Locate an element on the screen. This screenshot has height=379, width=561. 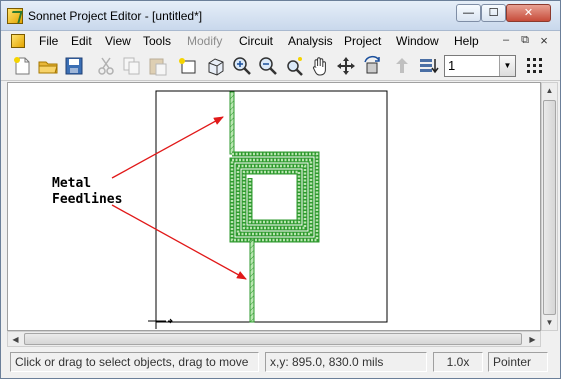
annotation-line-2: Feedlines is located at coordinates (87, 199).